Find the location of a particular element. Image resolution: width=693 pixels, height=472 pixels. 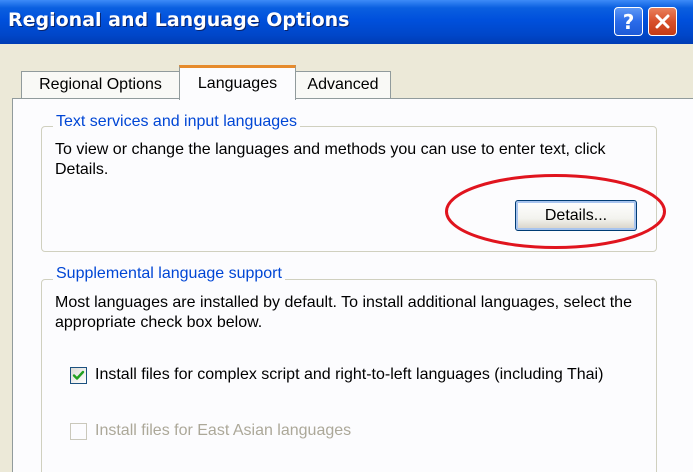

close-icon is located at coordinates (662, 21).